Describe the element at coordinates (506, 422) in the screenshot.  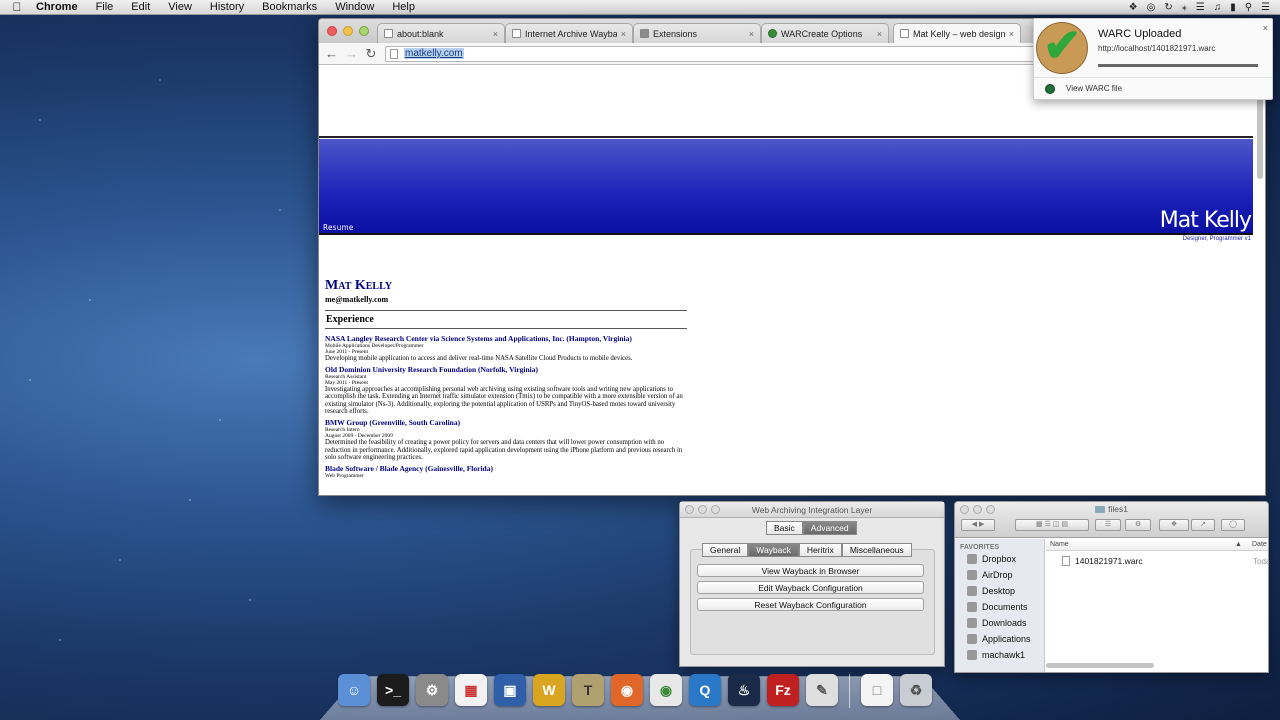
I see `job-org: BMW Group (Greenville, South Carolina)` at that location.